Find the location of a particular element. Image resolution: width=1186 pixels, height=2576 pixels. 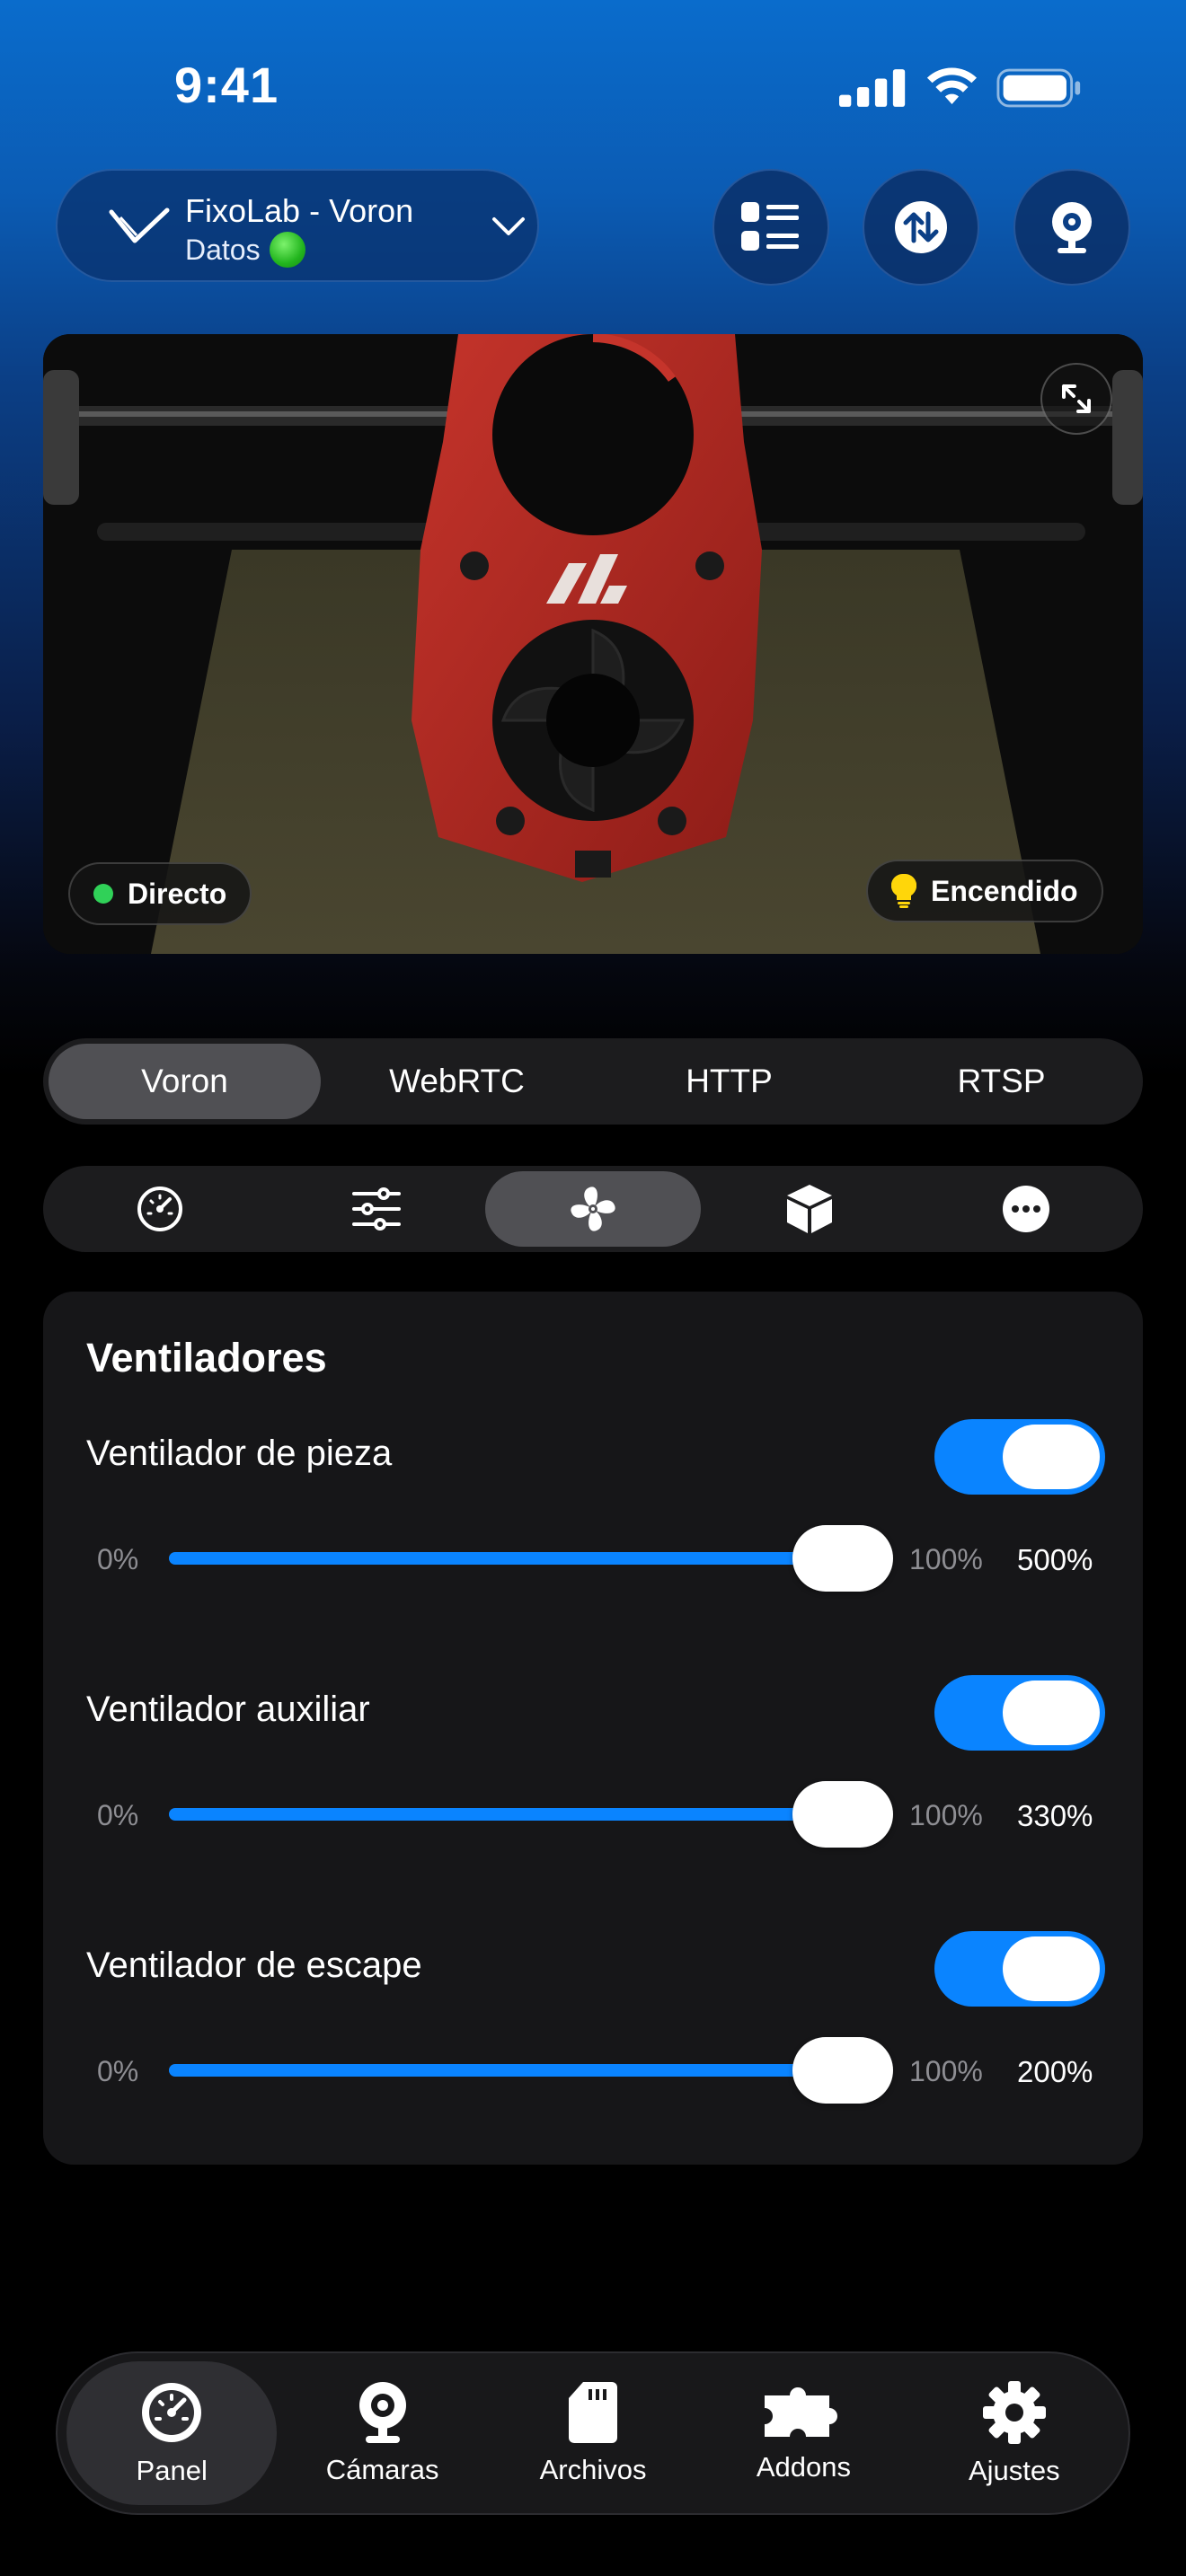

tabbar-label: Panel is located at coordinates (172, 2470).